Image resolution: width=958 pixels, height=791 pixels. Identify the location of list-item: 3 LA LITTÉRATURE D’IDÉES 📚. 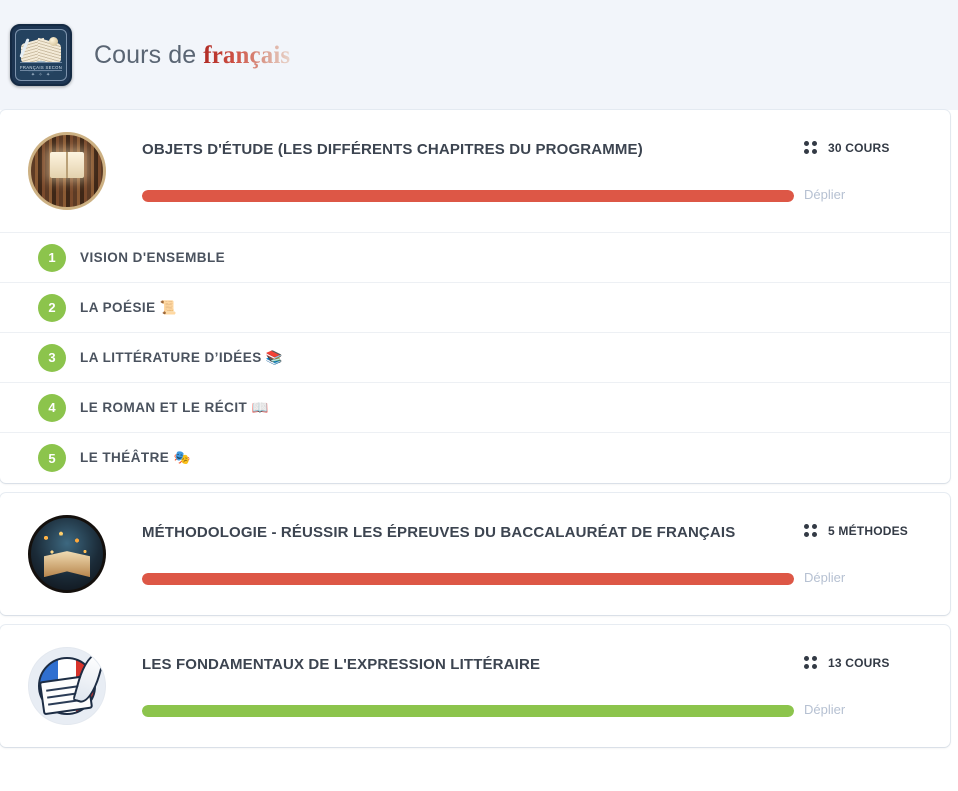
(475, 358).